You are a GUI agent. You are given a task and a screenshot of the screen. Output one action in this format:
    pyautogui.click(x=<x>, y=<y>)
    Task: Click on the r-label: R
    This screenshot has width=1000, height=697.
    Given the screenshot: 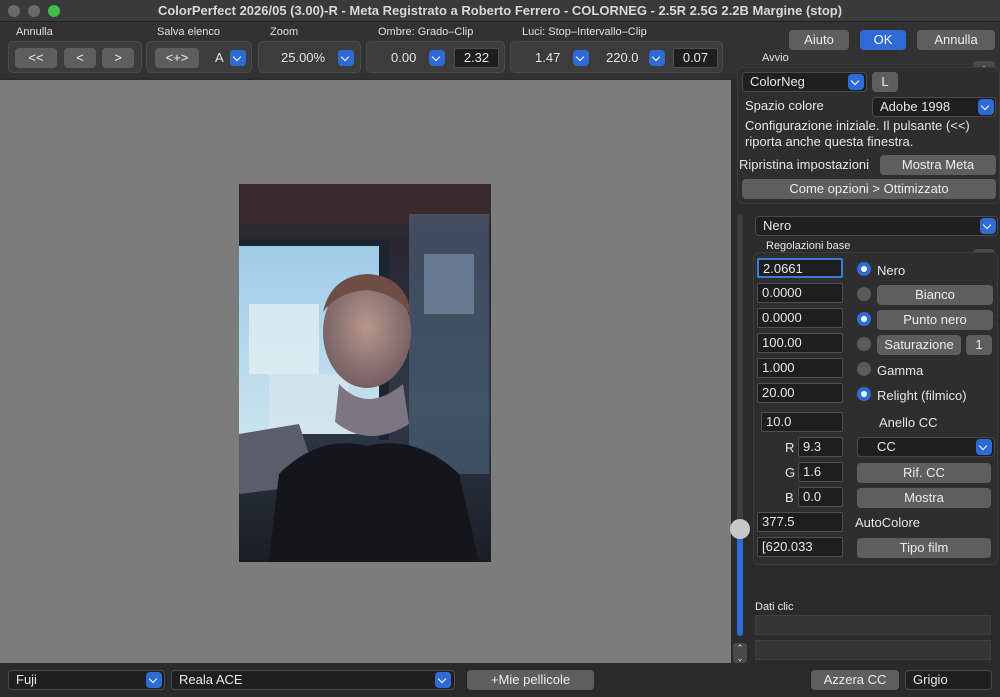 What is the action you would take?
    pyautogui.click(x=790, y=447)
    